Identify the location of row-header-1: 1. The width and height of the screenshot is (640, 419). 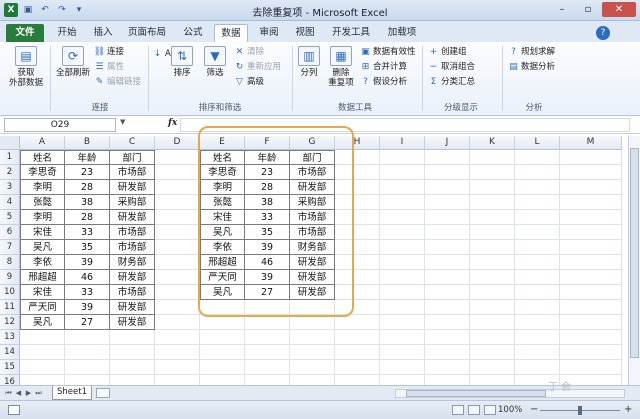
(10, 157).